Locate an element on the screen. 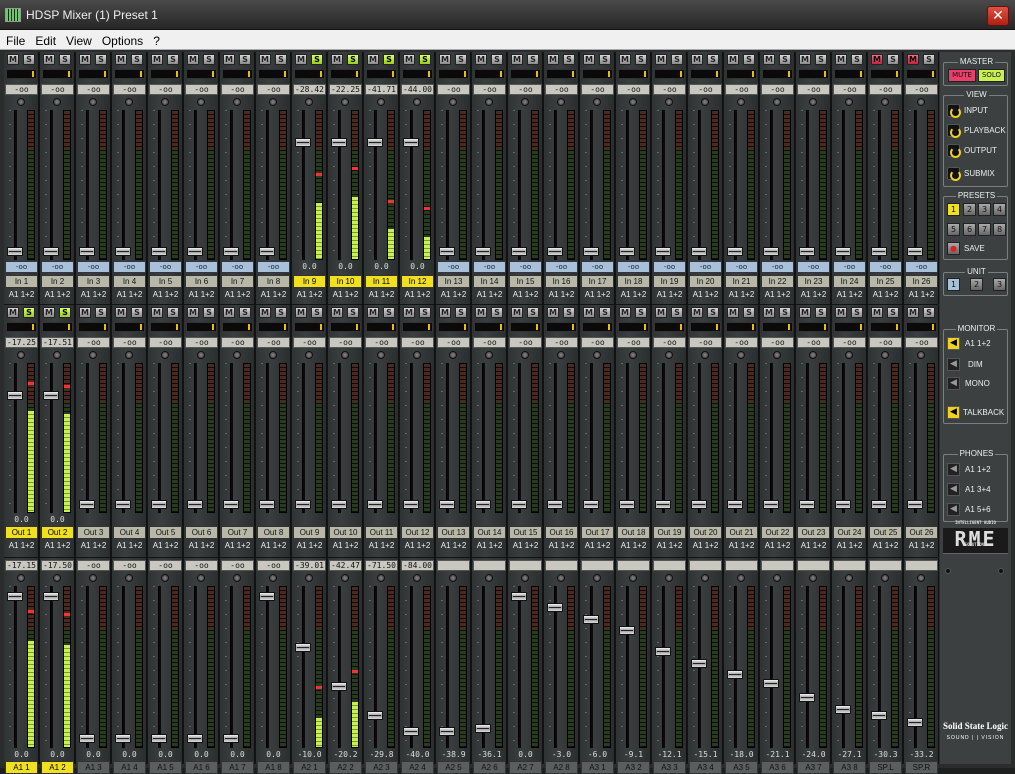  channel-label: In 22 is located at coordinates (777, 281).